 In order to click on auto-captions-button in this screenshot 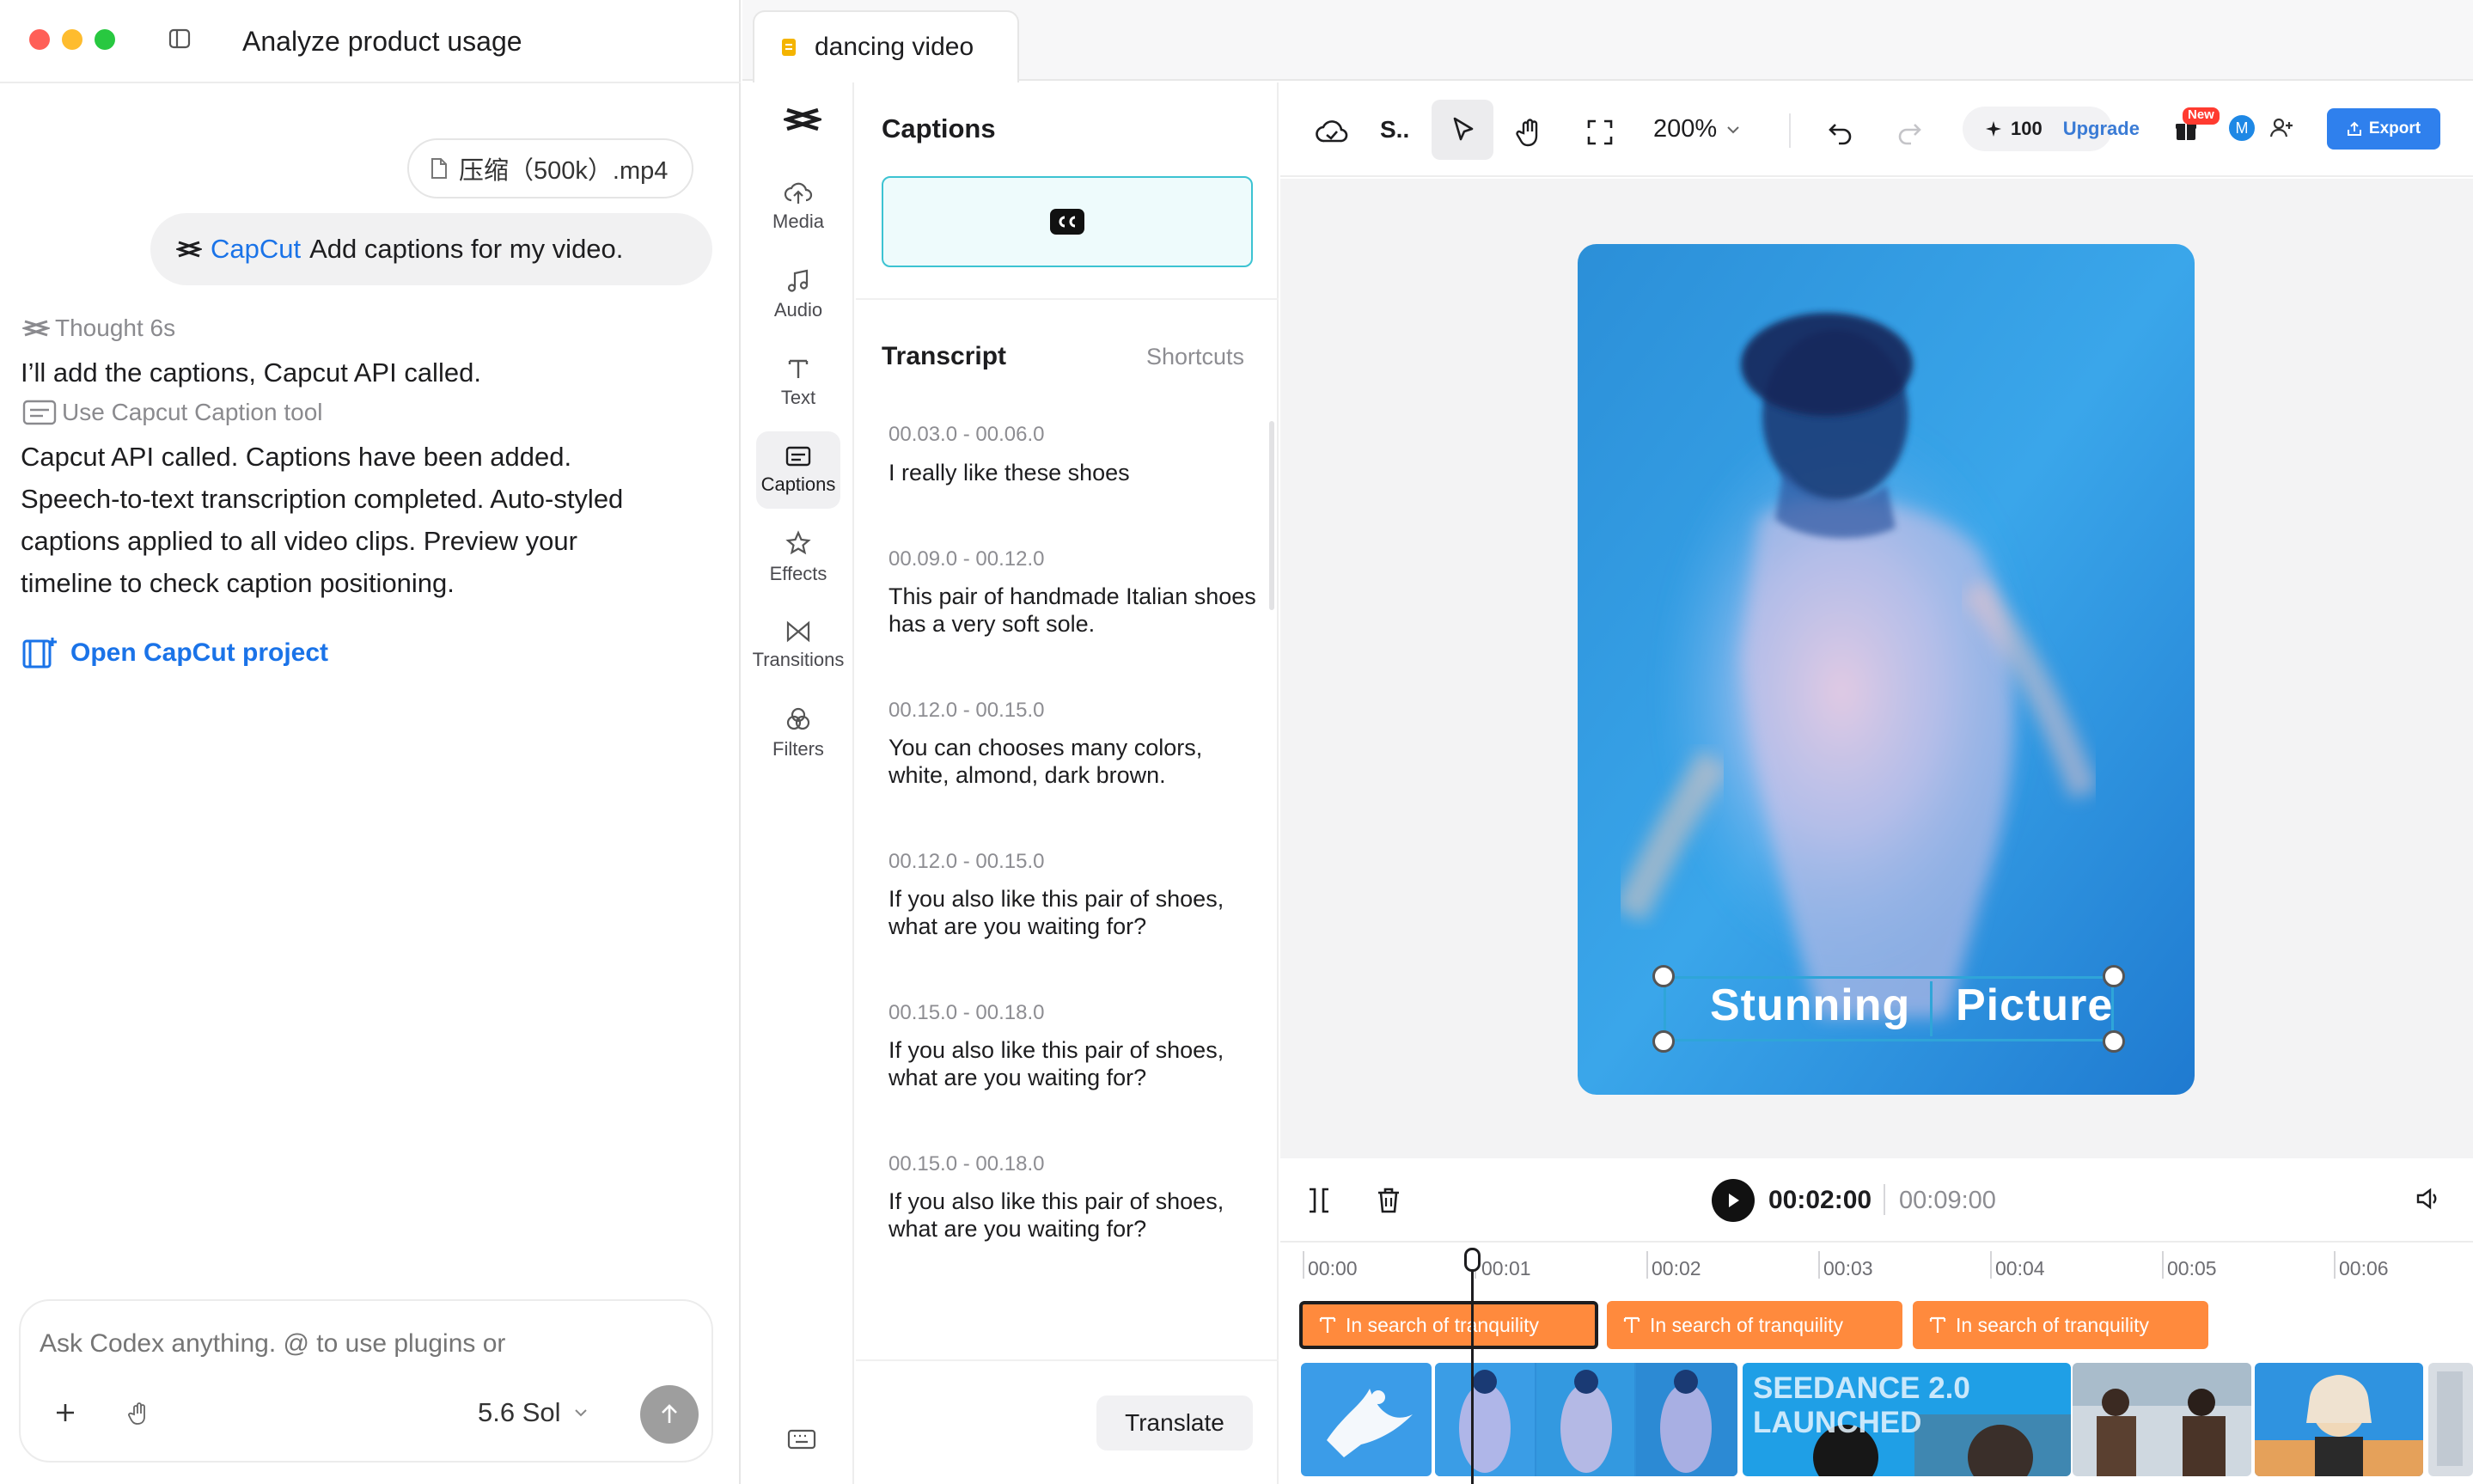, I will do `click(1068, 221)`.